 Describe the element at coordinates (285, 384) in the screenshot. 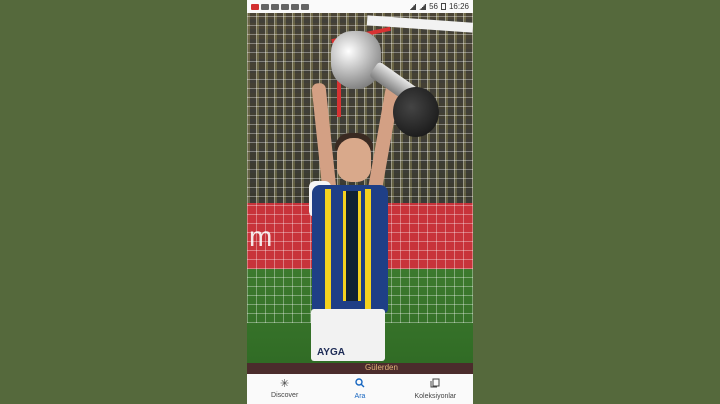

I see `sparkle-icon: ✳` at that location.